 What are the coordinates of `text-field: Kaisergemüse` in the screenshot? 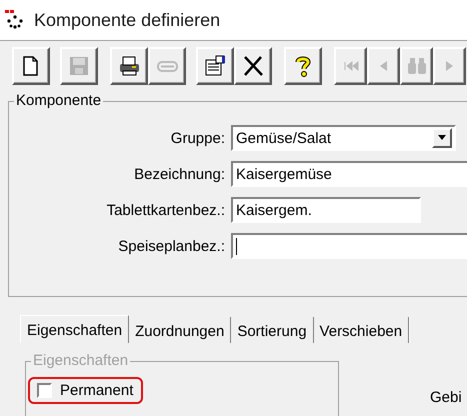 It's located at (349, 174).